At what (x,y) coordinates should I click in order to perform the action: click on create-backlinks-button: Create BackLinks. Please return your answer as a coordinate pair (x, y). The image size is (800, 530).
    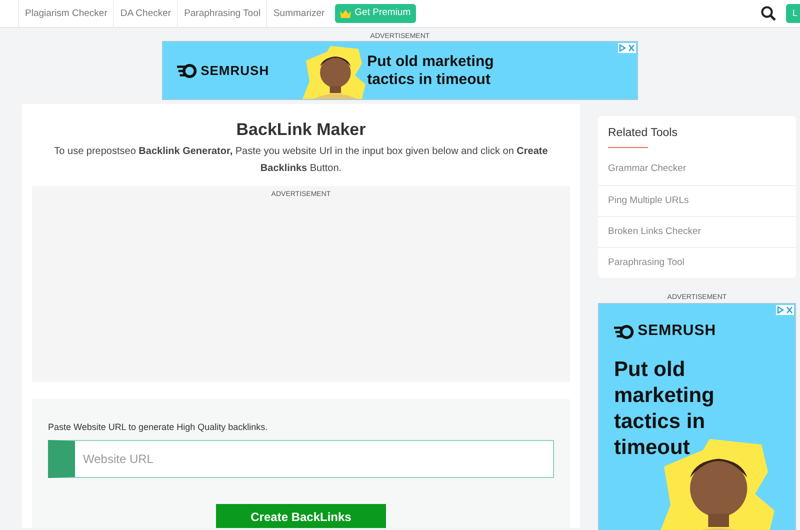
    Looking at the image, I should click on (301, 516).